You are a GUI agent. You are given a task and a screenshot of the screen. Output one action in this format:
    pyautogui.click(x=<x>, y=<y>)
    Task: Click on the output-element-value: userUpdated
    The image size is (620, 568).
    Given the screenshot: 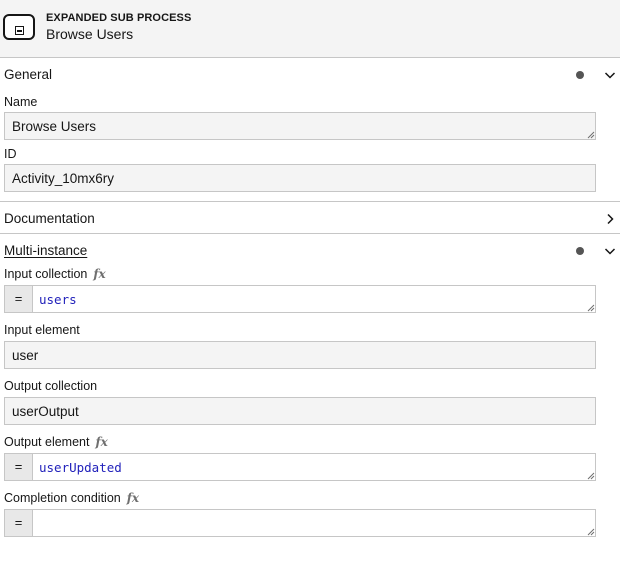 What is the action you would take?
    pyautogui.click(x=80, y=467)
    